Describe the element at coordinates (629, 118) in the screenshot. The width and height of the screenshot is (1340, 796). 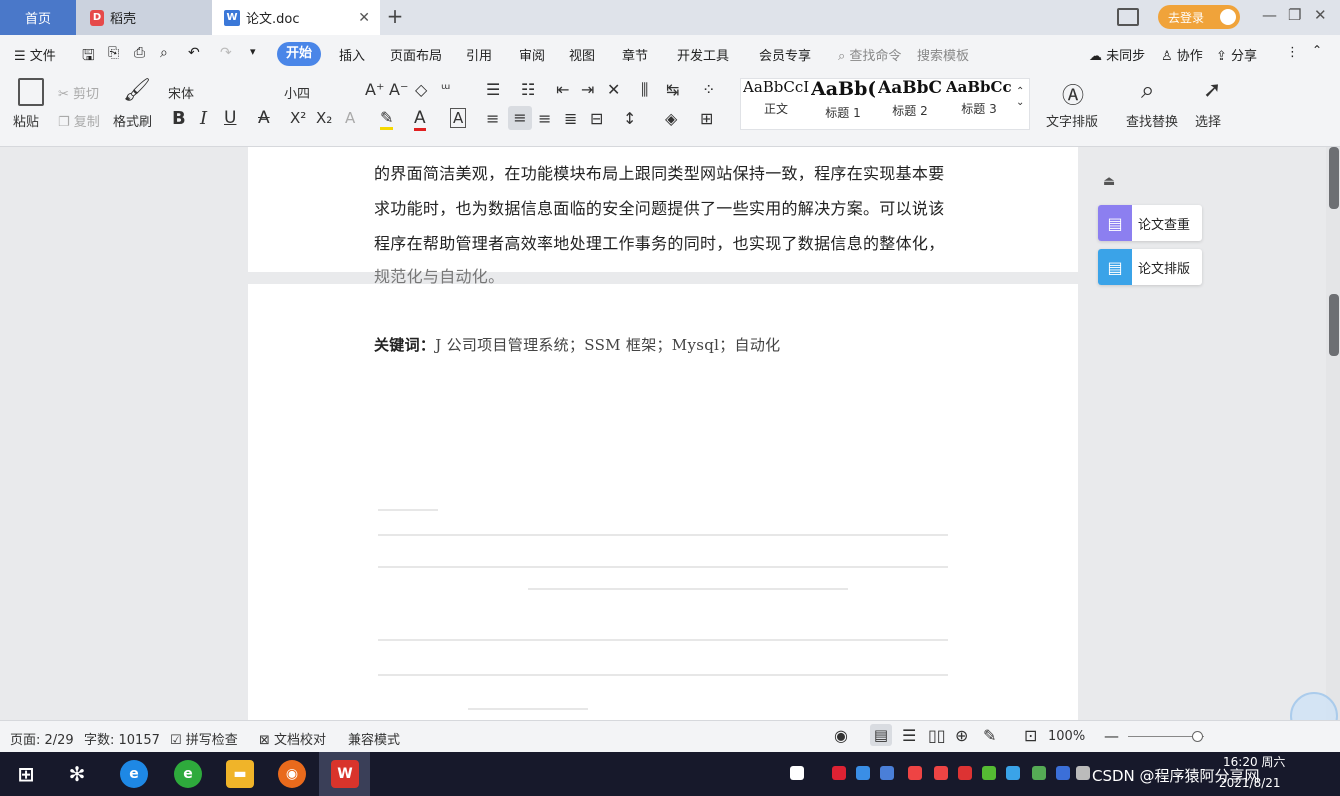
I see `line-spacing-icon: ↕` at that location.